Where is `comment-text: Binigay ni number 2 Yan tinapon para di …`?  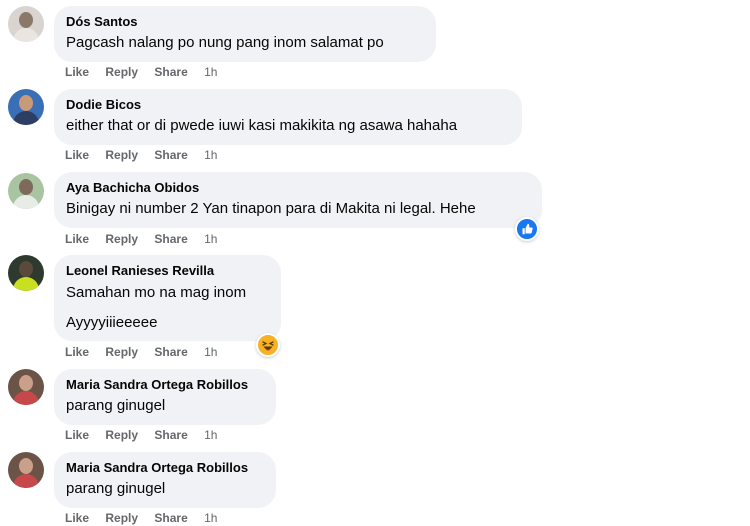 comment-text: Binigay ni number 2 Yan tinapon para di … is located at coordinates (271, 208).